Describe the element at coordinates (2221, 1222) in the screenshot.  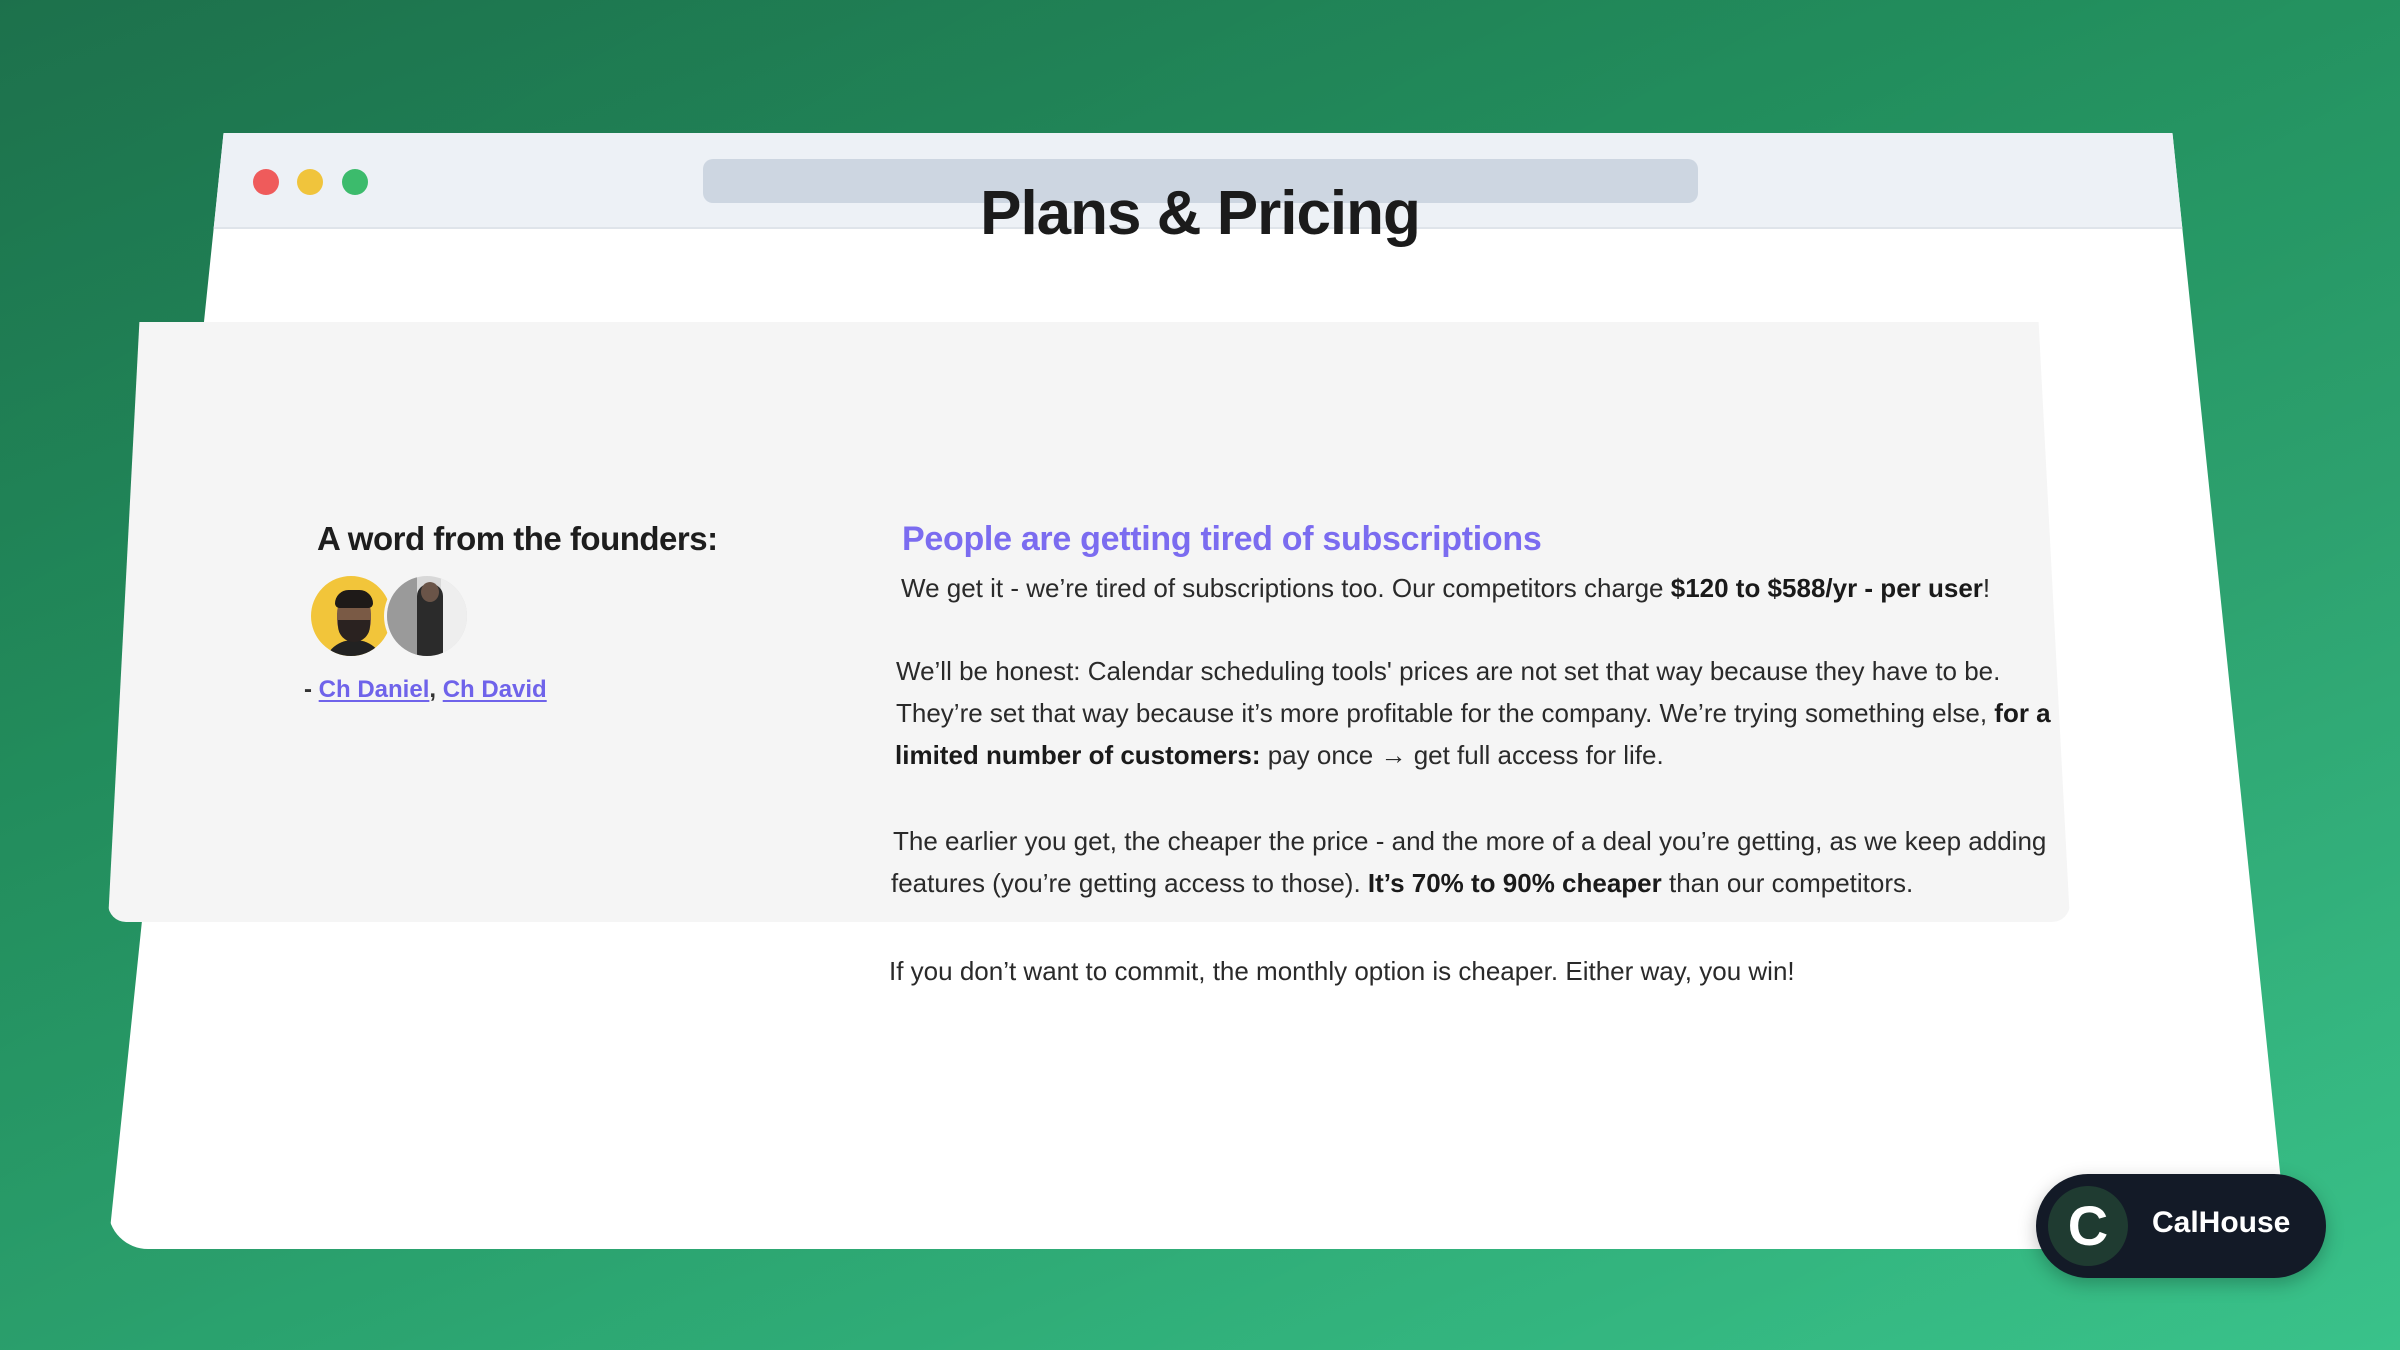
I see `calhouse-label: CalHouse` at that location.